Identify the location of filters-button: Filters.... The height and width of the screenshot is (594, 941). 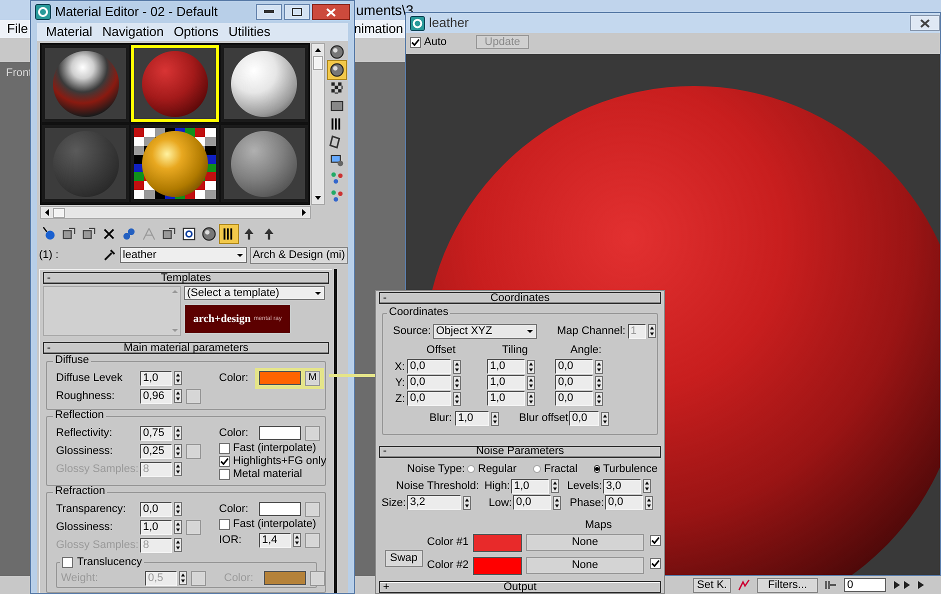
(787, 585).